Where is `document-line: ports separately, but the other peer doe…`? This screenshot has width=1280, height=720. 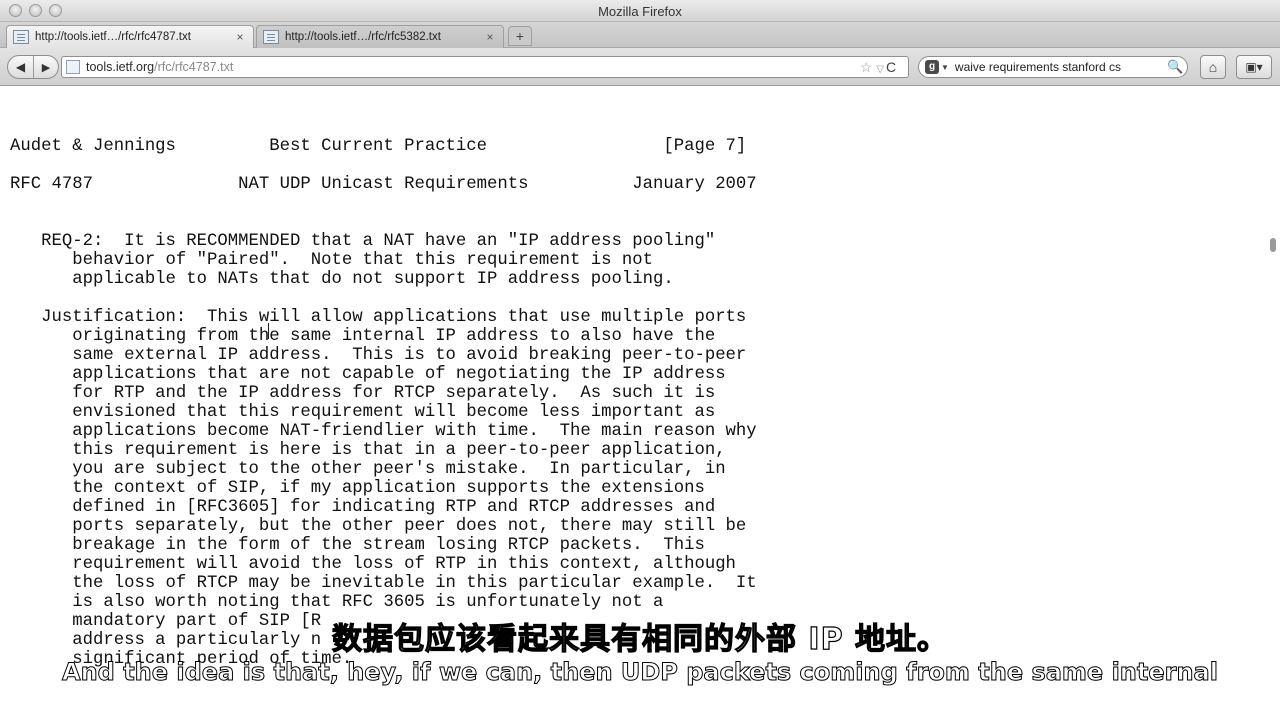 document-line: ports separately, but the other peer doe… is located at coordinates (378, 526).